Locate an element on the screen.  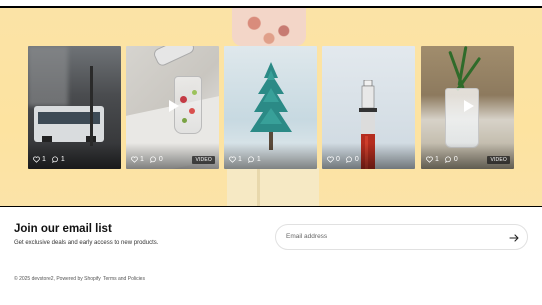
background-model-bottom is located at coordinates (273, 187).